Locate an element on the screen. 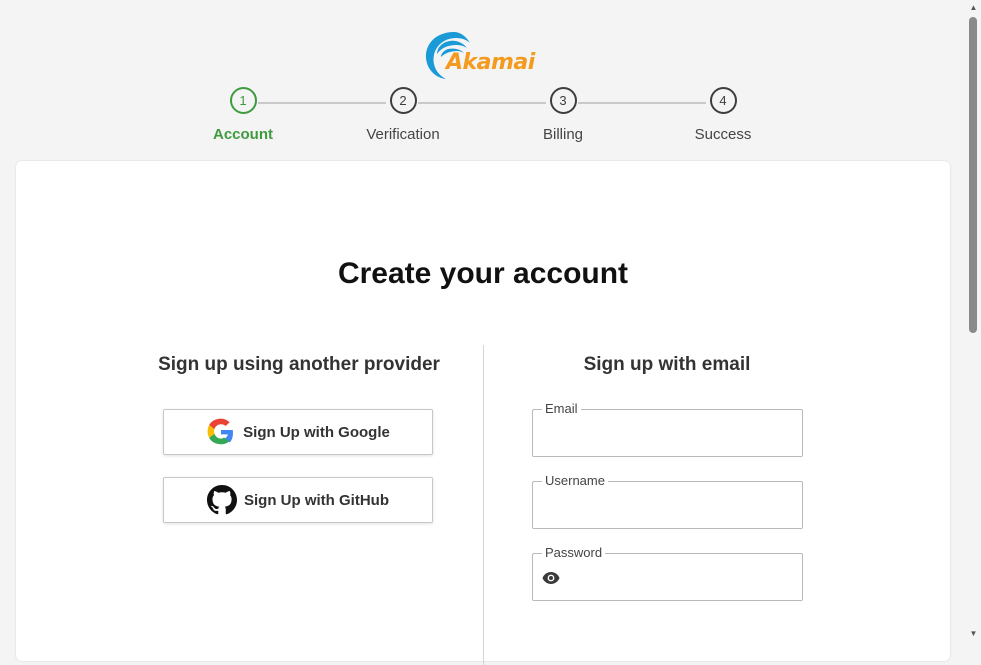 The image size is (981, 665). step-label: Billing is located at coordinates (563, 134).